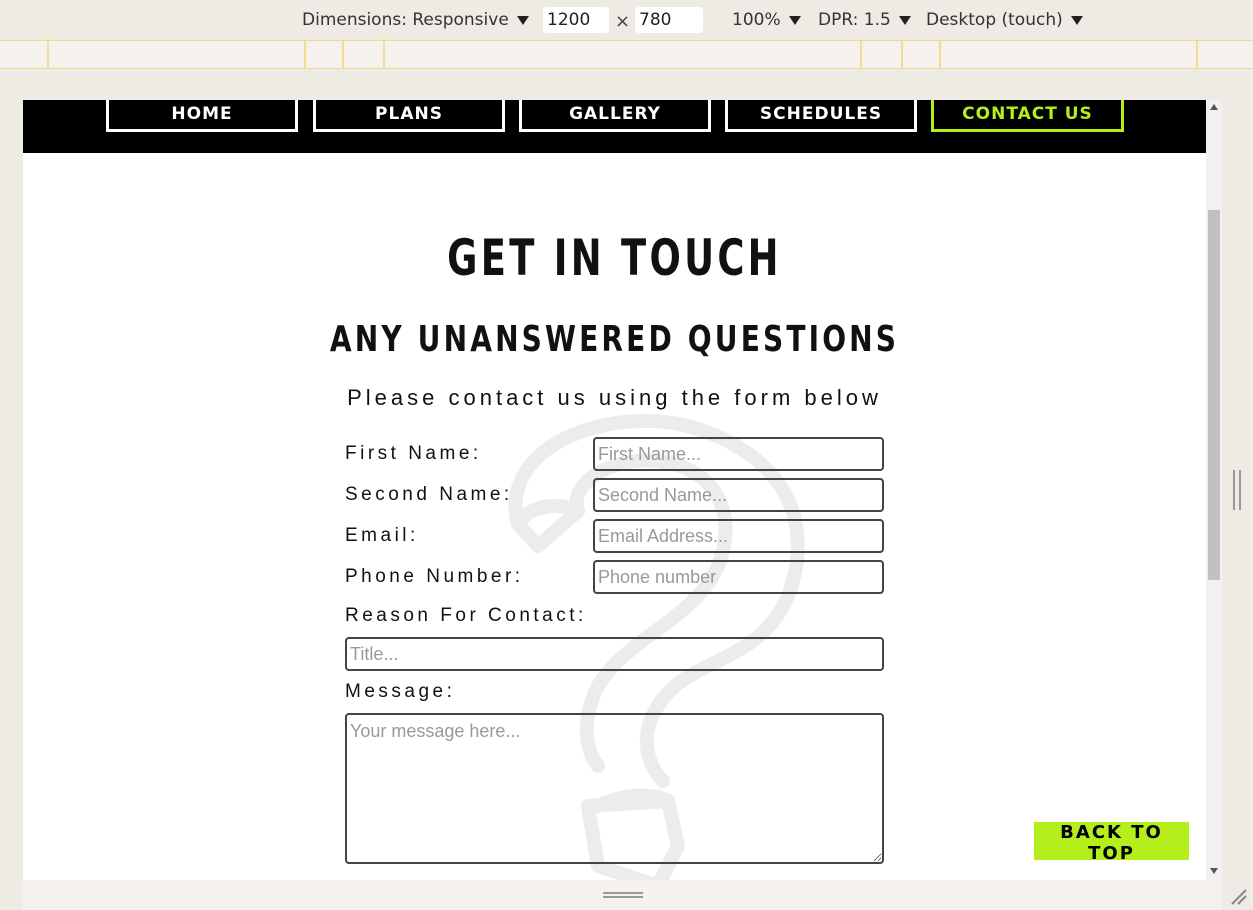 The image size is (1253, 910). I want to click on nav-gallery: GALLERY, so click(615, 116).